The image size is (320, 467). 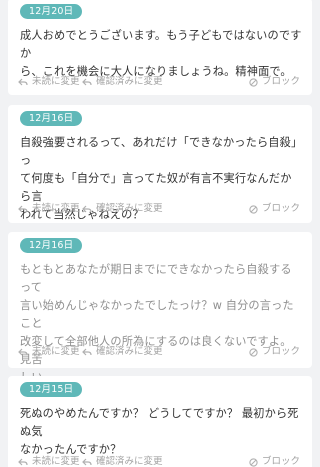 What do you see at coordinates (158, 151) in the screenshot?
I see `message-line: 自殺強要されるって、あれだけ「できなかったら自殺」っ` at bounding box center [158, 151].